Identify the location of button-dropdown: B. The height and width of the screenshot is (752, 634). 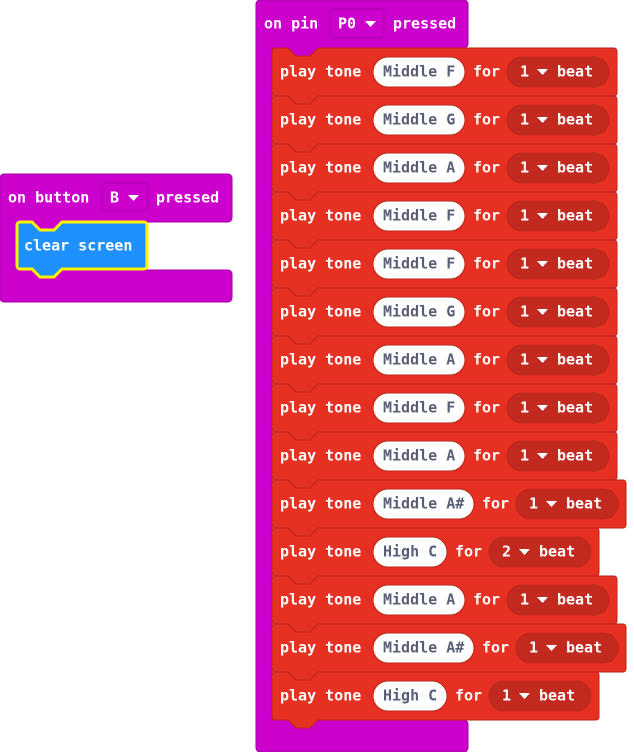
(125, 197).